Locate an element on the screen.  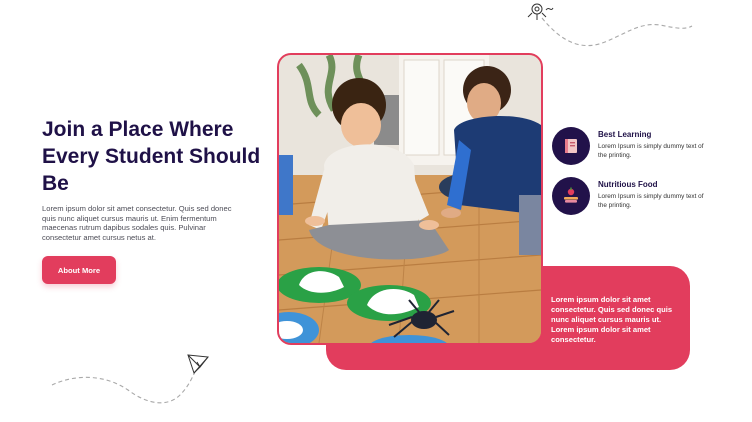
kite-icon is located at coordinates (540, 11).